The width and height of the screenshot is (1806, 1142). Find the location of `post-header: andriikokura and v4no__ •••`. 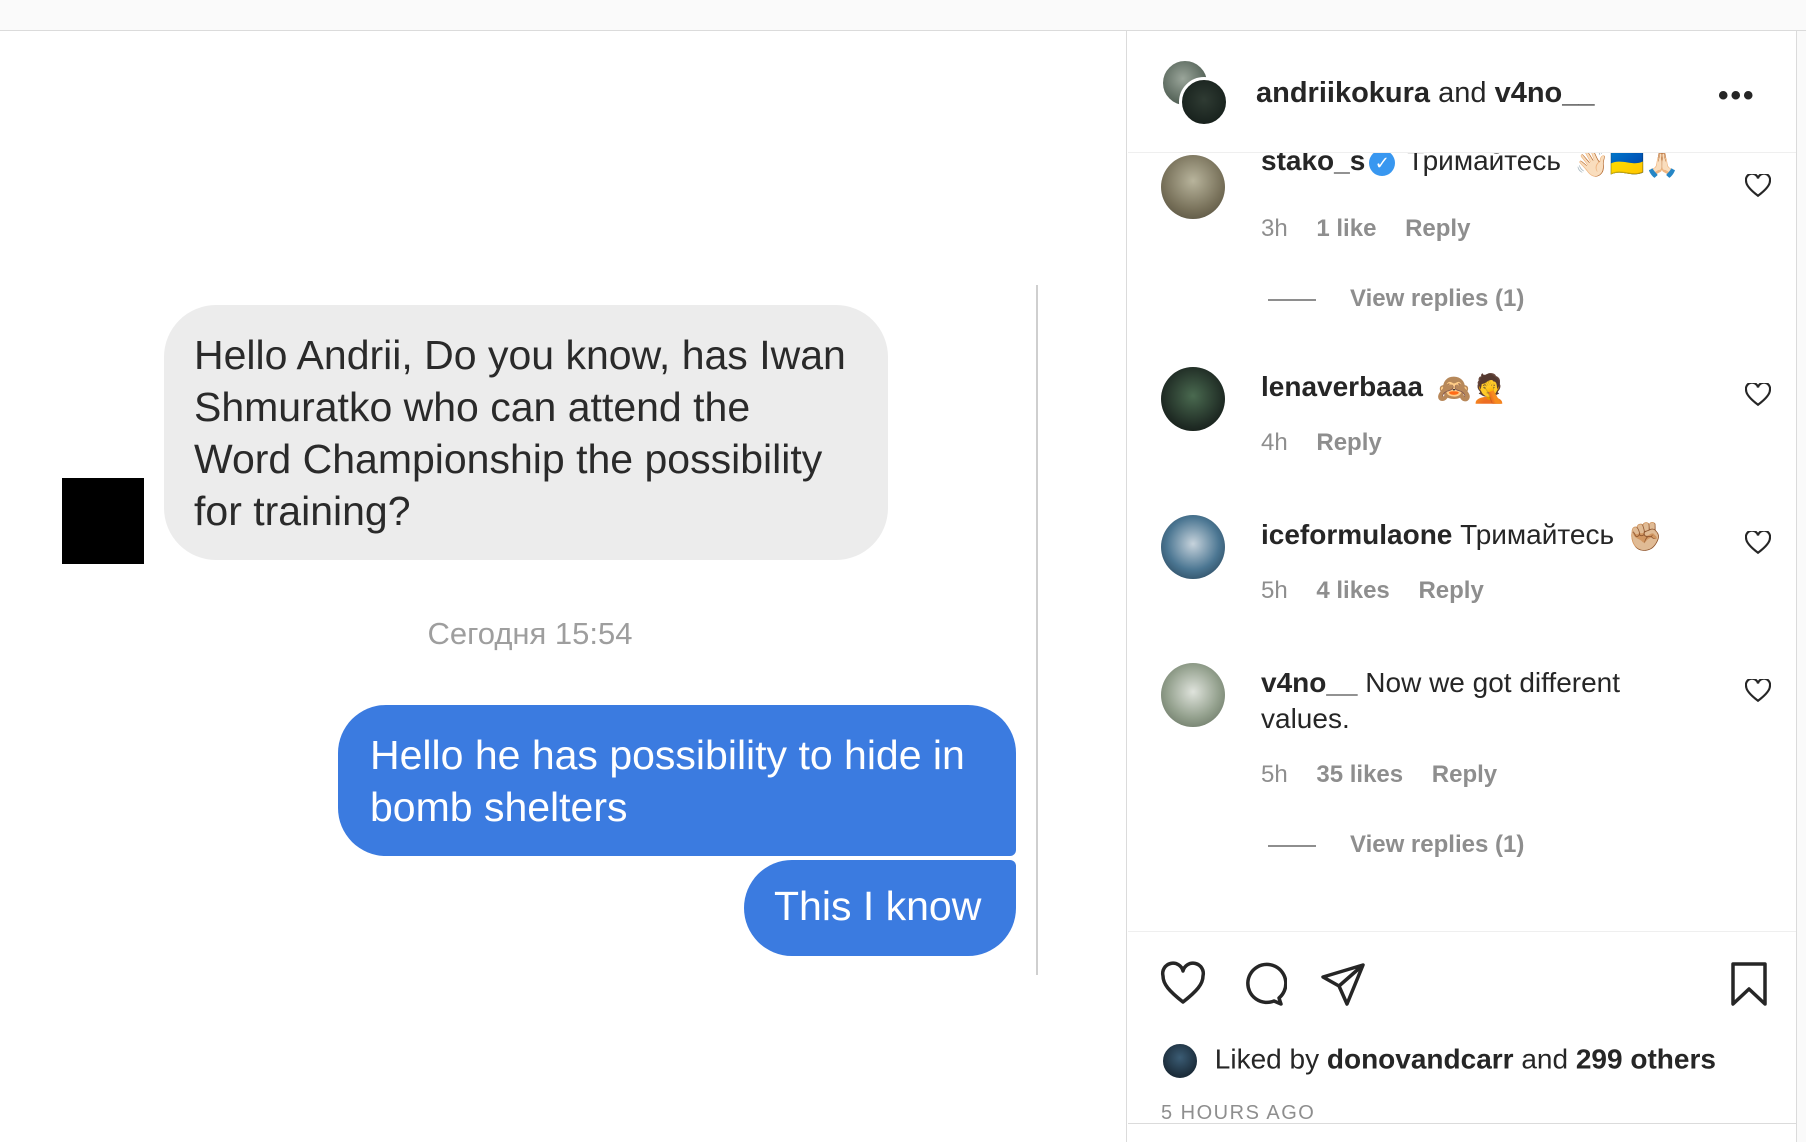

post-header: andriikokura and v4no__ ••• is located at coordinates (1462, 92).